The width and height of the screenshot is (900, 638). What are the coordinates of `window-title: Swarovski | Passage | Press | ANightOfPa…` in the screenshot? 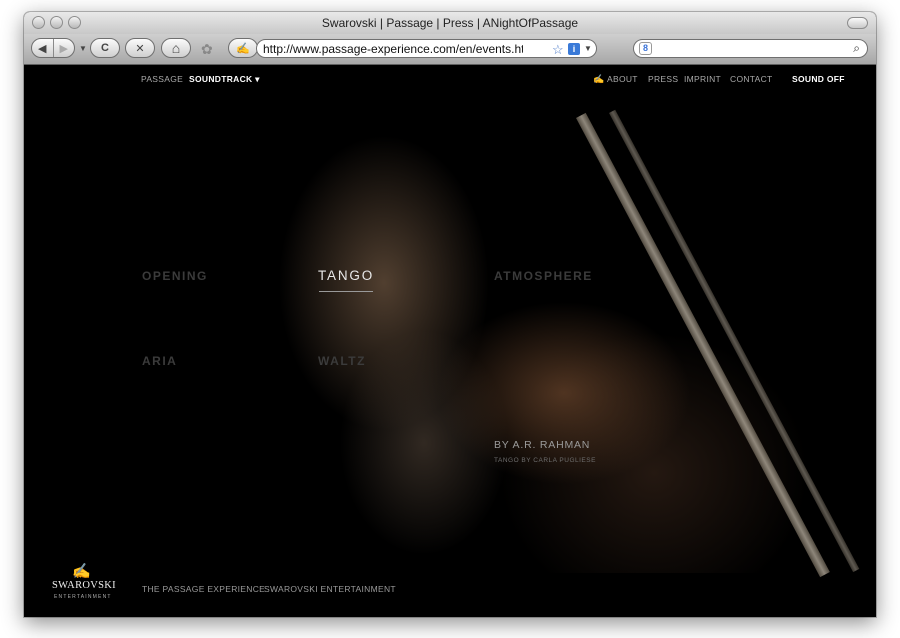 It's located at (450, 23).